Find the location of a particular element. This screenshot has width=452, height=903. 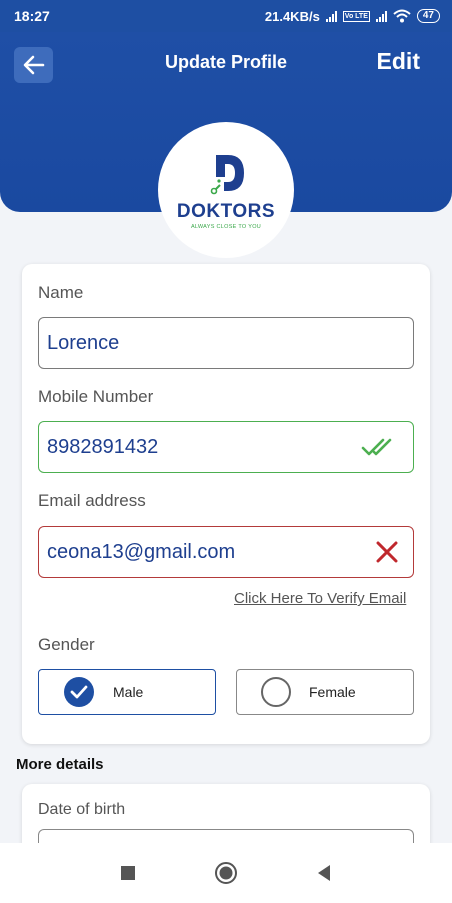

doktors-logo-icon is located at coordinates (227, 174).